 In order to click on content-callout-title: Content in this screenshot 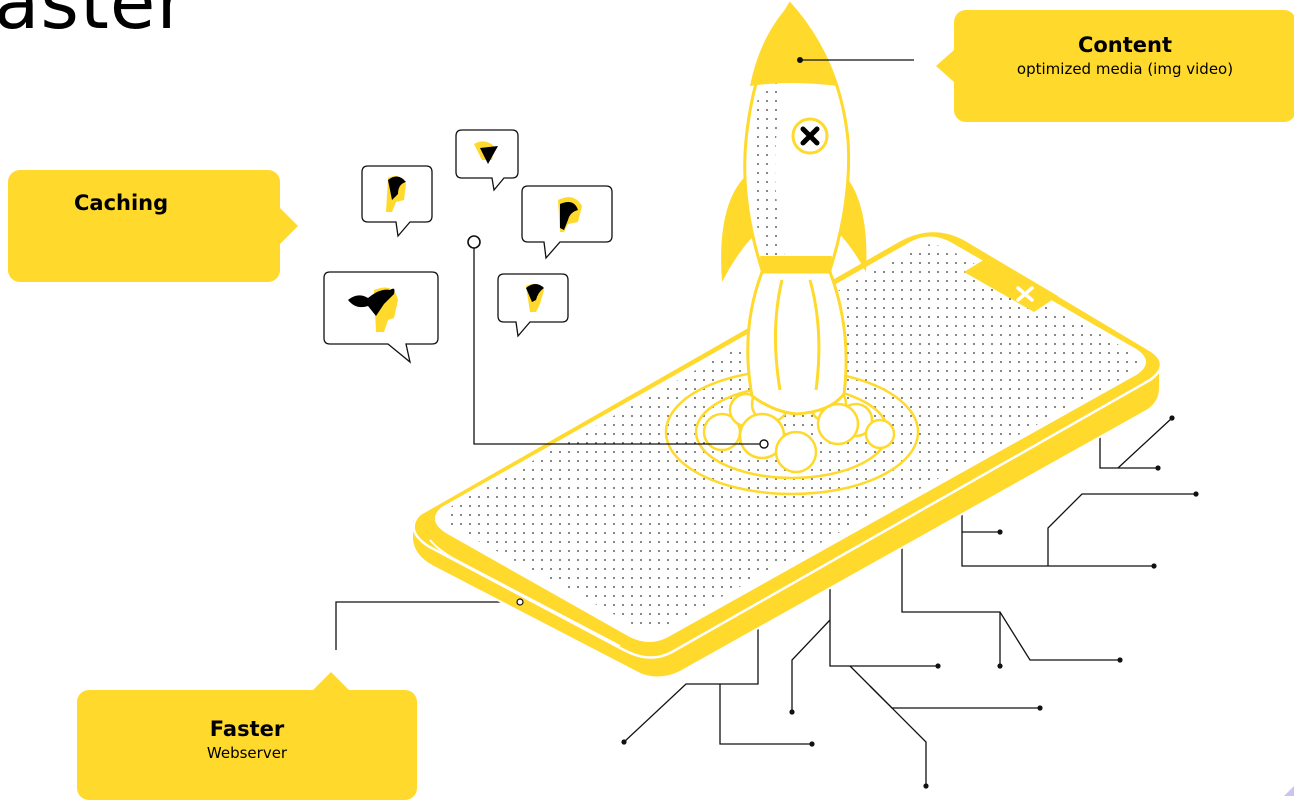, I will do `click(1125, 45)`.